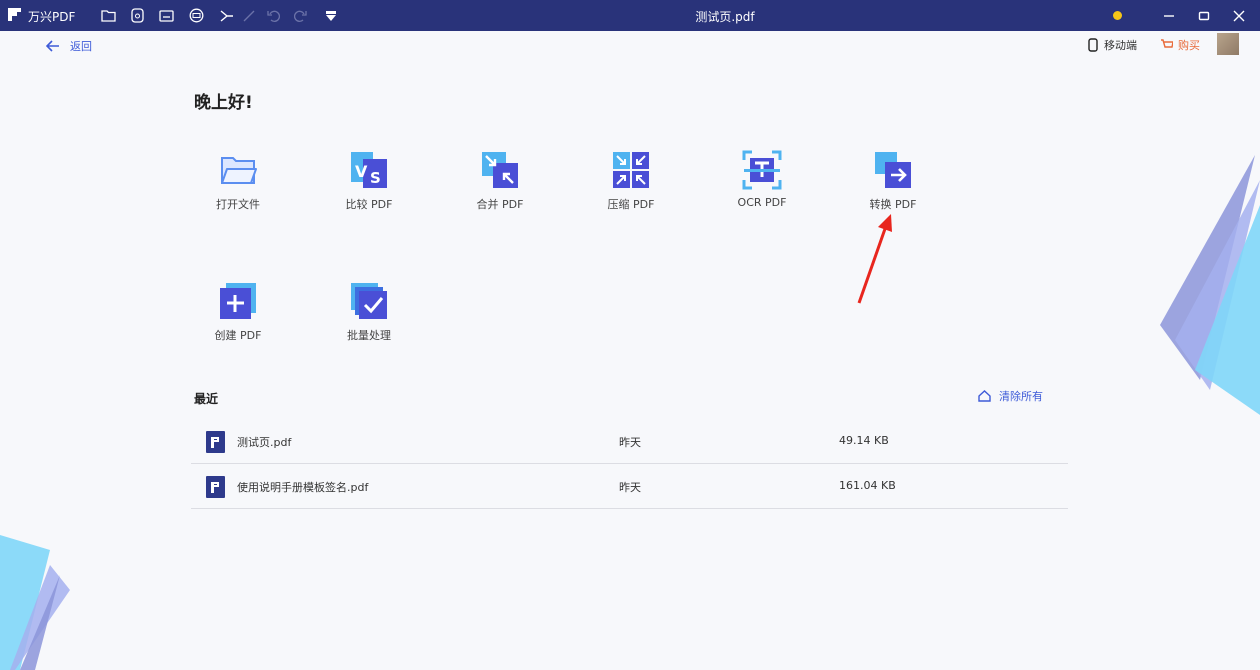 The width and height of the screenshot is (1260, 670). What do you see at coordinates (238, 301) in the screenshot?
I see `create-plus-icon` at bounding box center [238, 301].